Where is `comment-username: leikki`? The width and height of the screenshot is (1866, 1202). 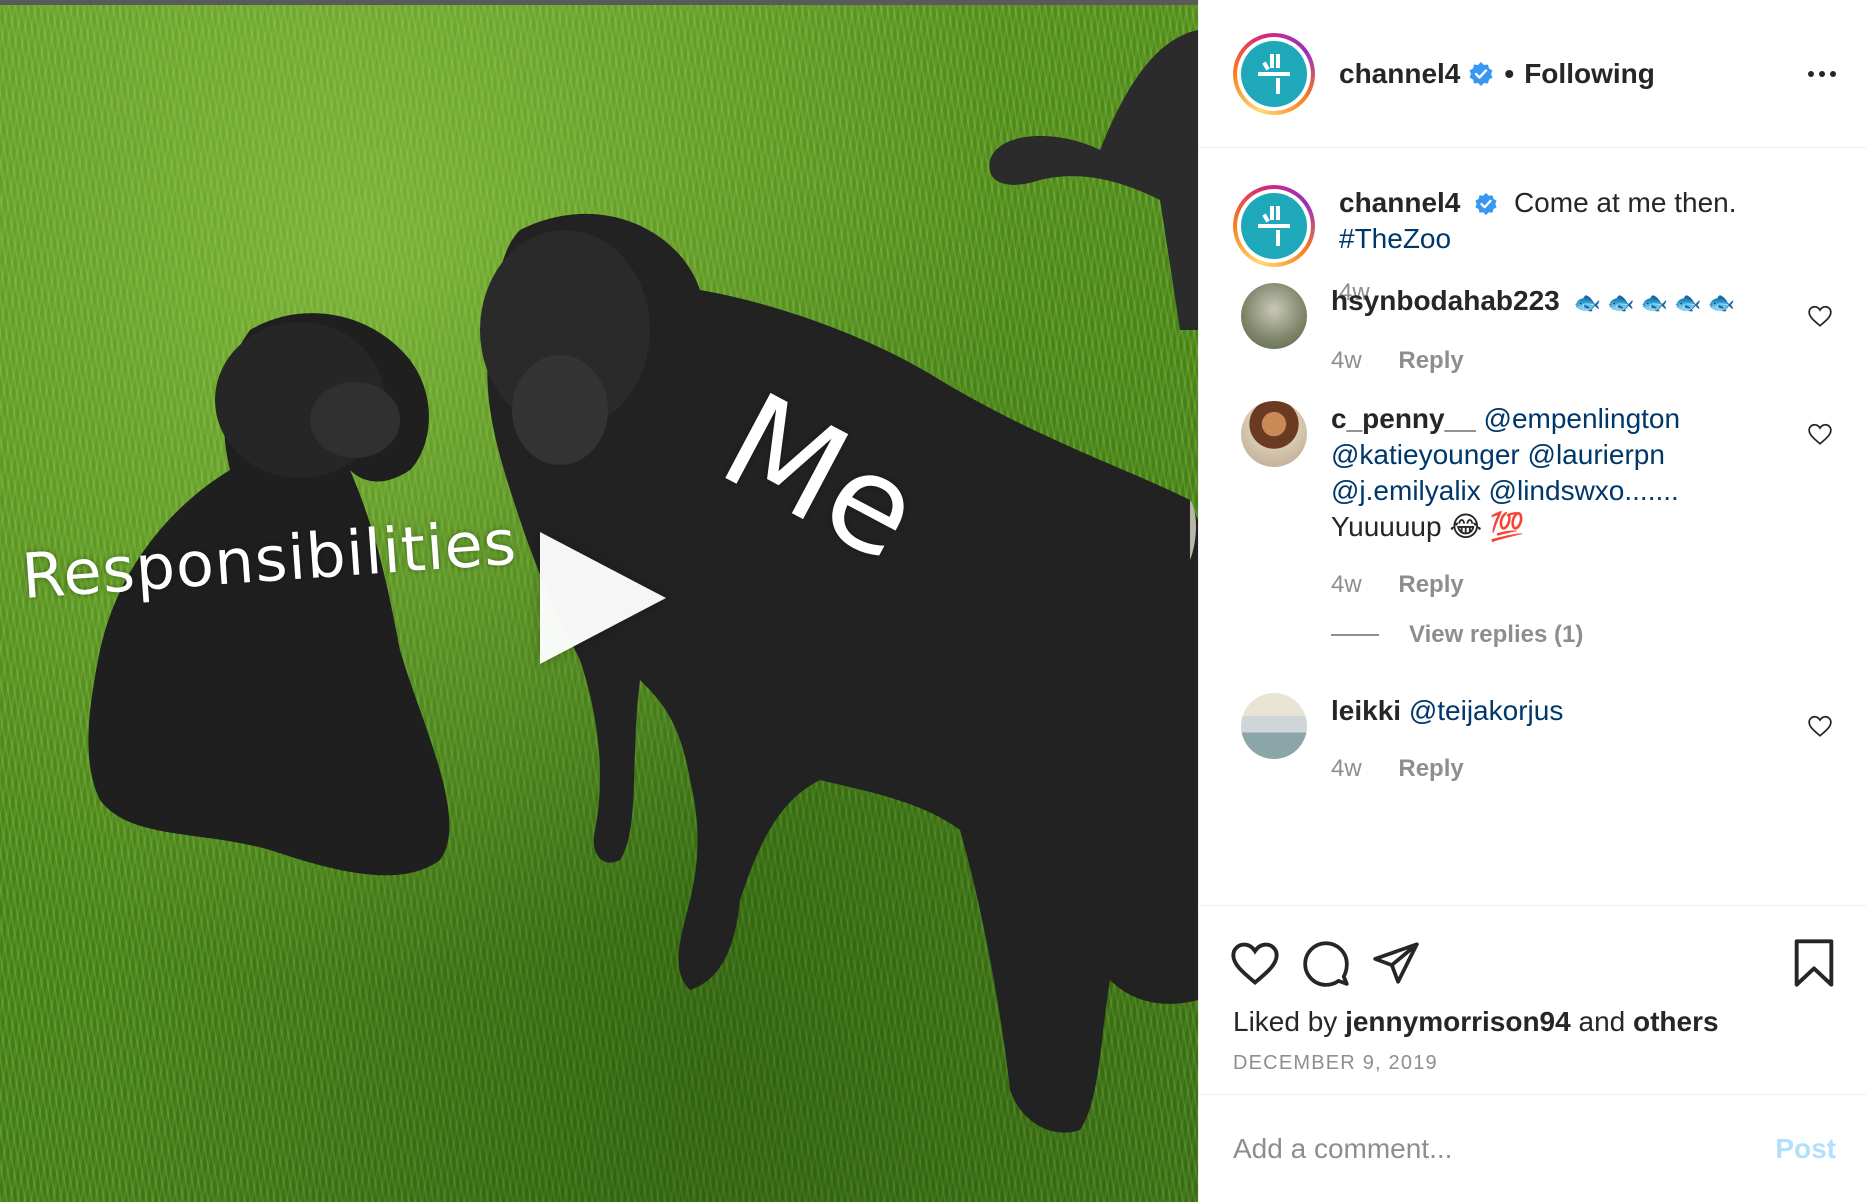 comment-username: leikki is located at coordinates (1366, 710).